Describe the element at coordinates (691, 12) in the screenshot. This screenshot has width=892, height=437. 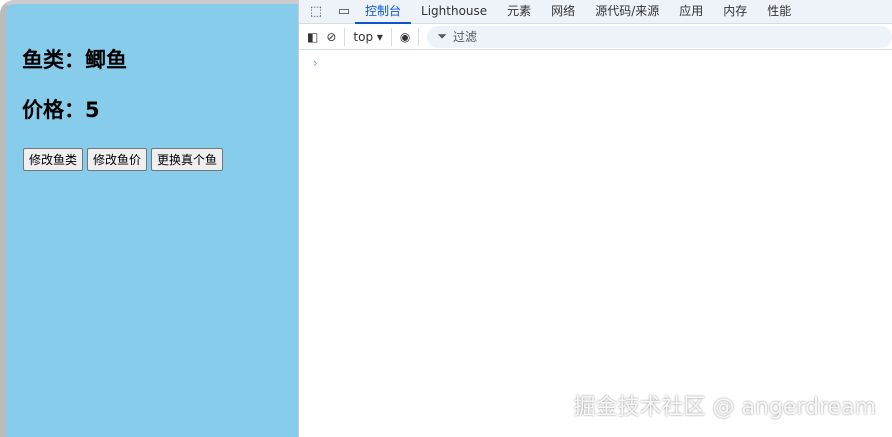
I see `tab-application: 应用` at that location.